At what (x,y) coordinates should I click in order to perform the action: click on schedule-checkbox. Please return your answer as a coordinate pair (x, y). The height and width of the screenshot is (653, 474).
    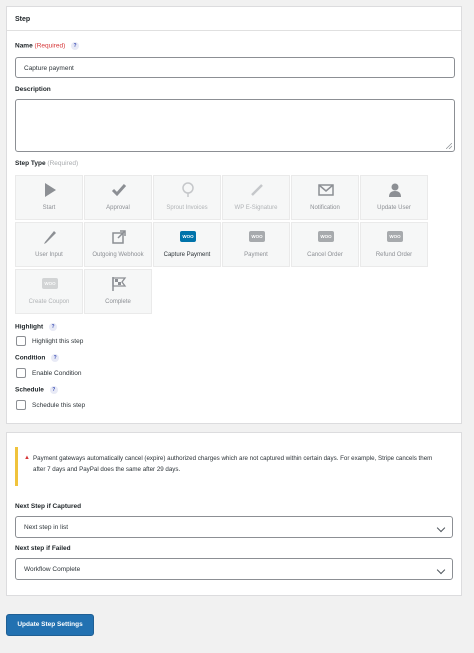
    Looking at the image, I should click on (21, 405).